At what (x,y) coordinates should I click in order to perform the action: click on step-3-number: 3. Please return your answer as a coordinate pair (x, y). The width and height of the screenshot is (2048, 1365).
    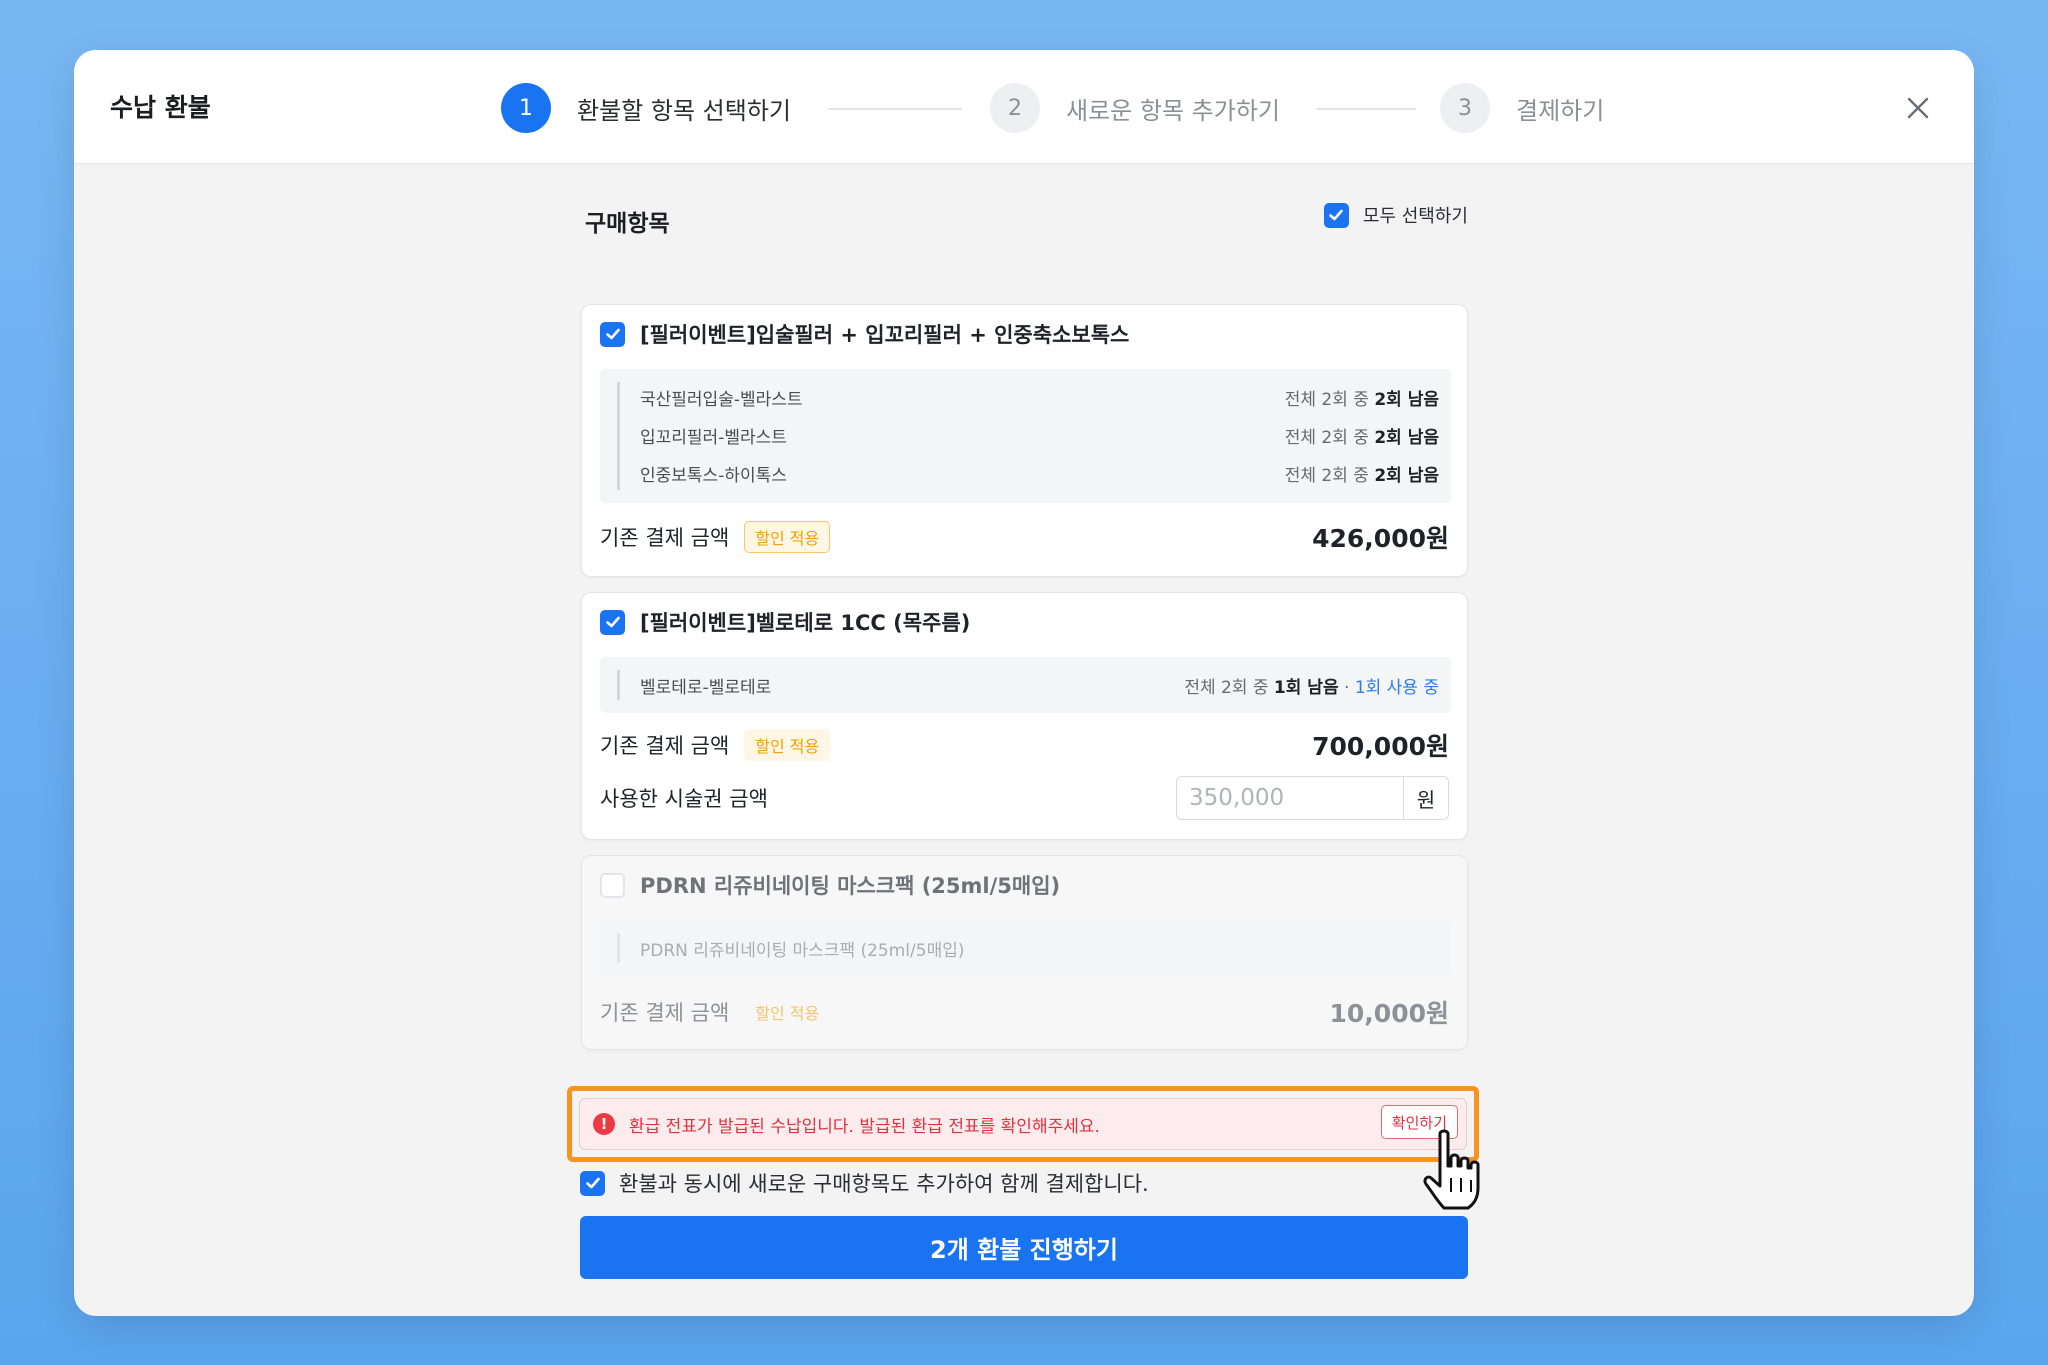
    Looking at the image, I should click on (1465, 108).